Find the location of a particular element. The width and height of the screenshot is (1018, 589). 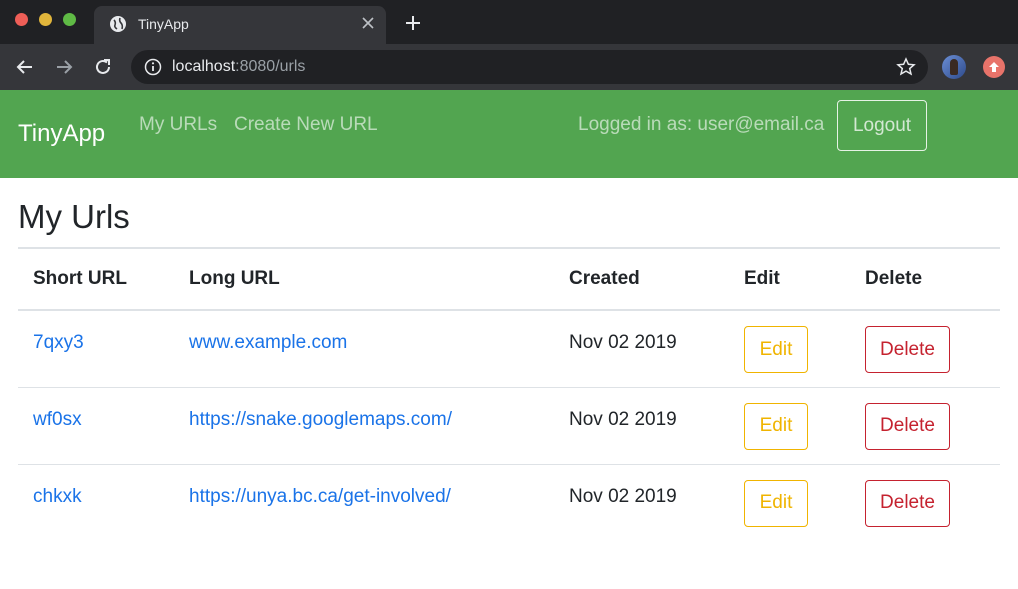

table-header-row: Short URL Long URL Created Edit Delete is located at coordinates (509, 279).